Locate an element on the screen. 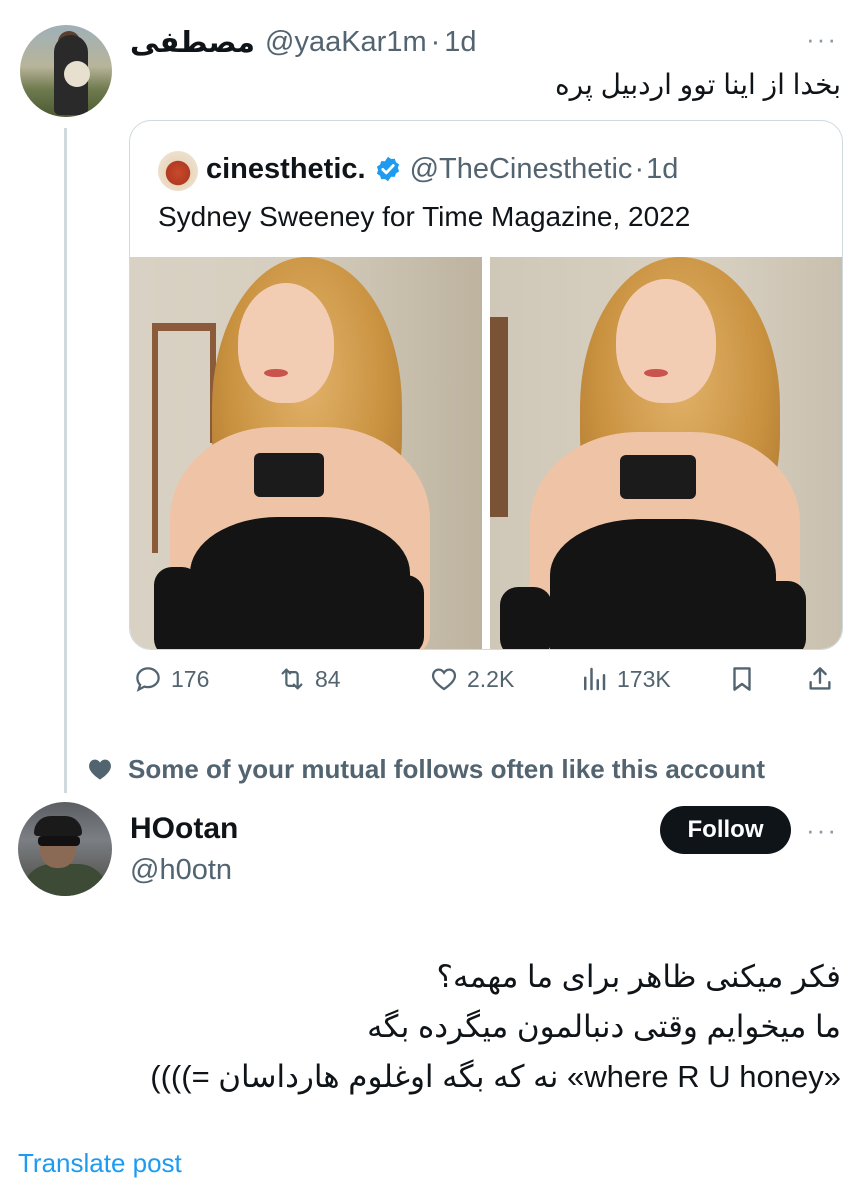 The image size is (861, 1200). follow-button: Follow is located at coordinates (725, 830).